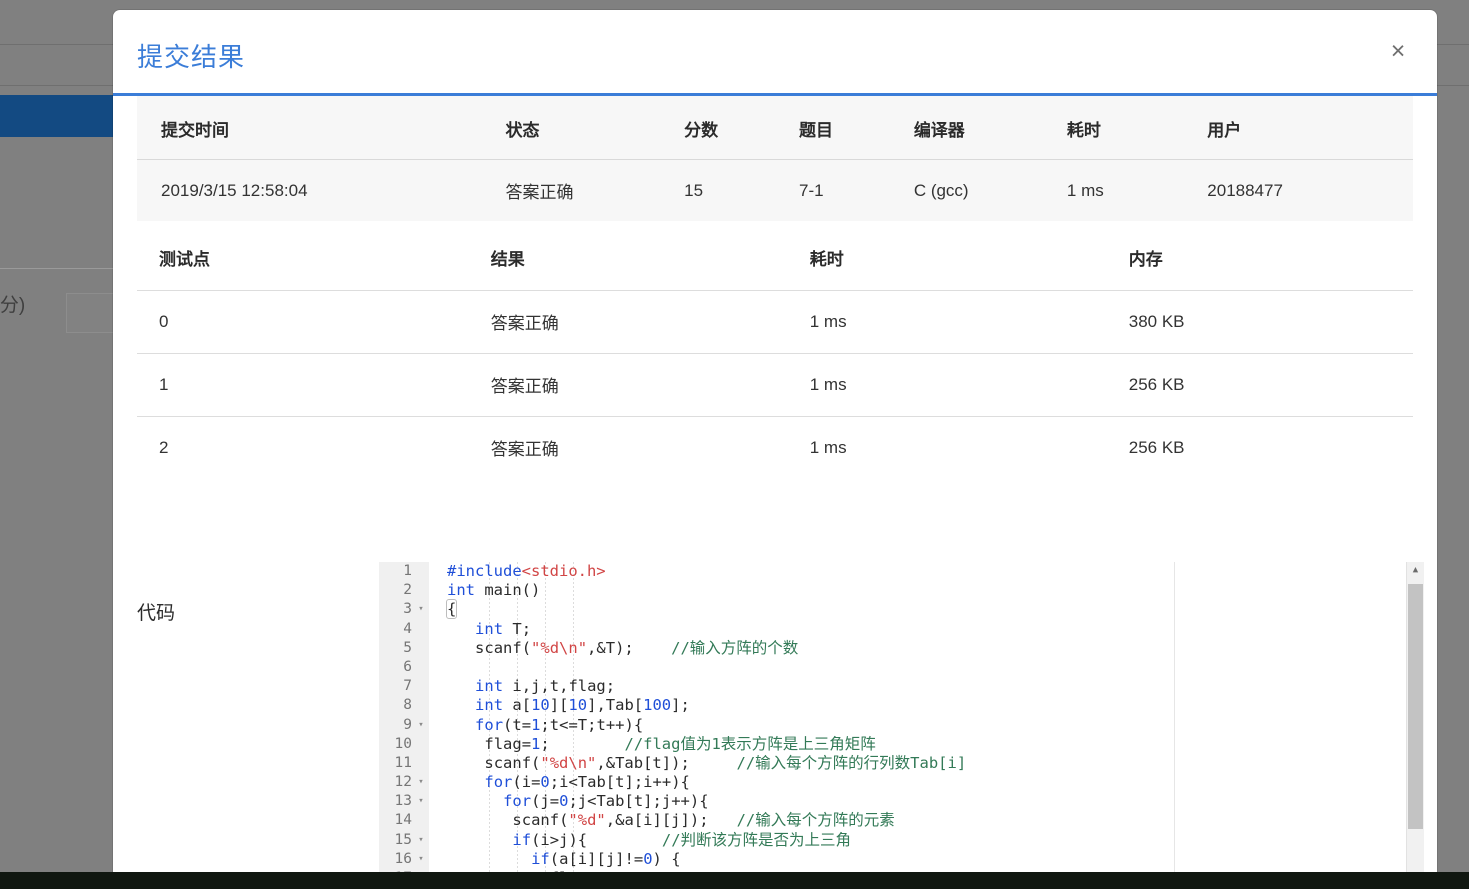 This screenshot has height=889, width=1469. I want to click on code-line-number: 4, so click(407, 628).